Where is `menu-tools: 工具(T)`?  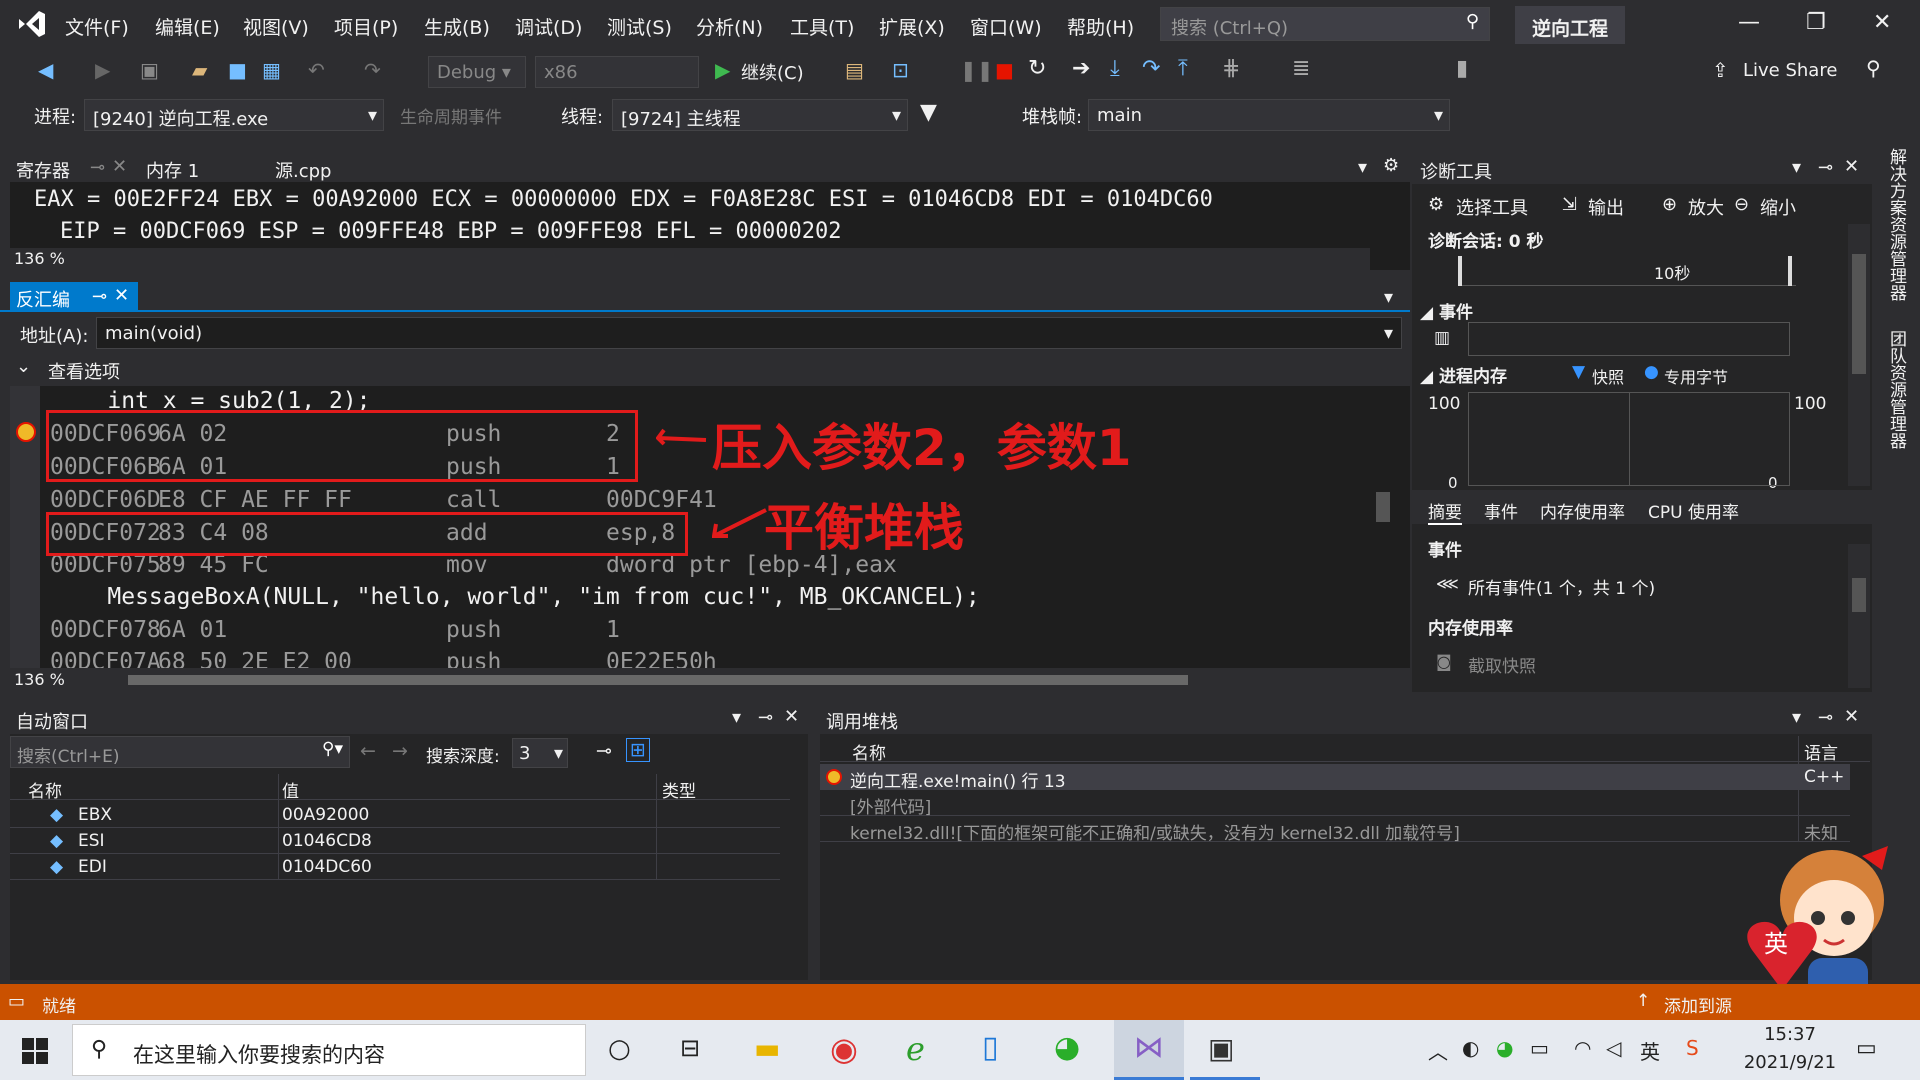
menu-tools: 工具(T) is located at coordinates (822, 26).